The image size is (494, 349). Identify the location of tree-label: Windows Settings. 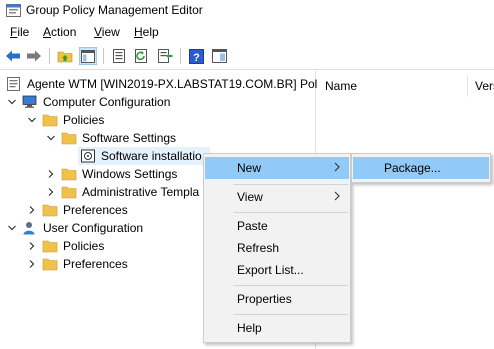
(130, 174).